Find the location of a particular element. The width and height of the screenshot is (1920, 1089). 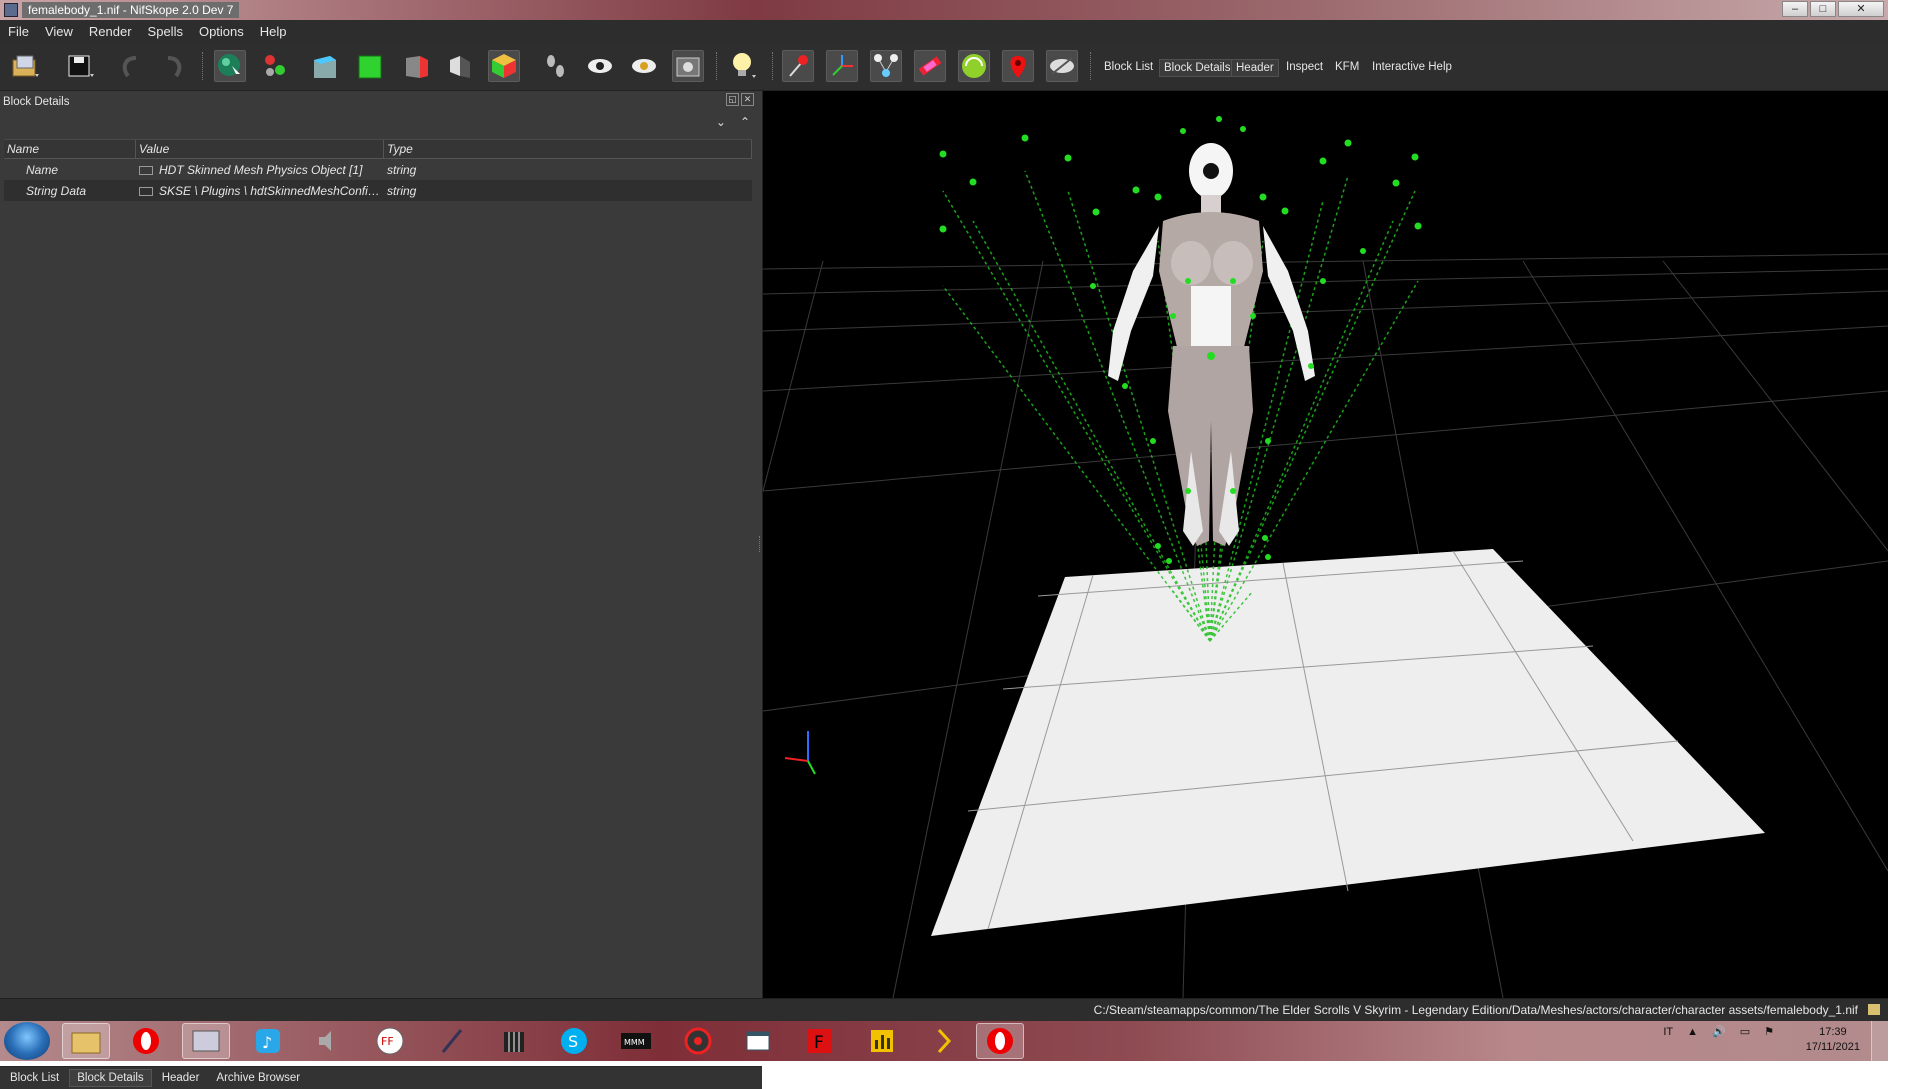

ffdec-icon: FF is located at coordinates (390, 1041).